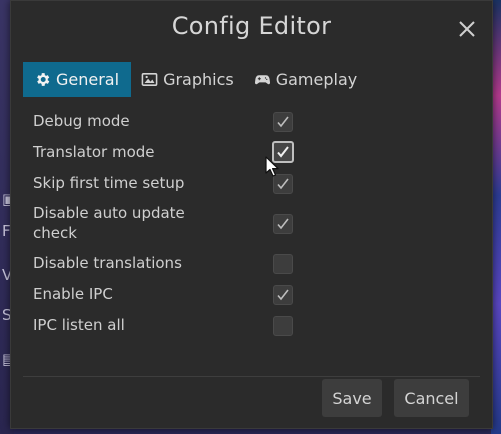 The height and width of the screenshot is (434, 501). I want to click on tab-graphics: Graphics, so click(187, 79).